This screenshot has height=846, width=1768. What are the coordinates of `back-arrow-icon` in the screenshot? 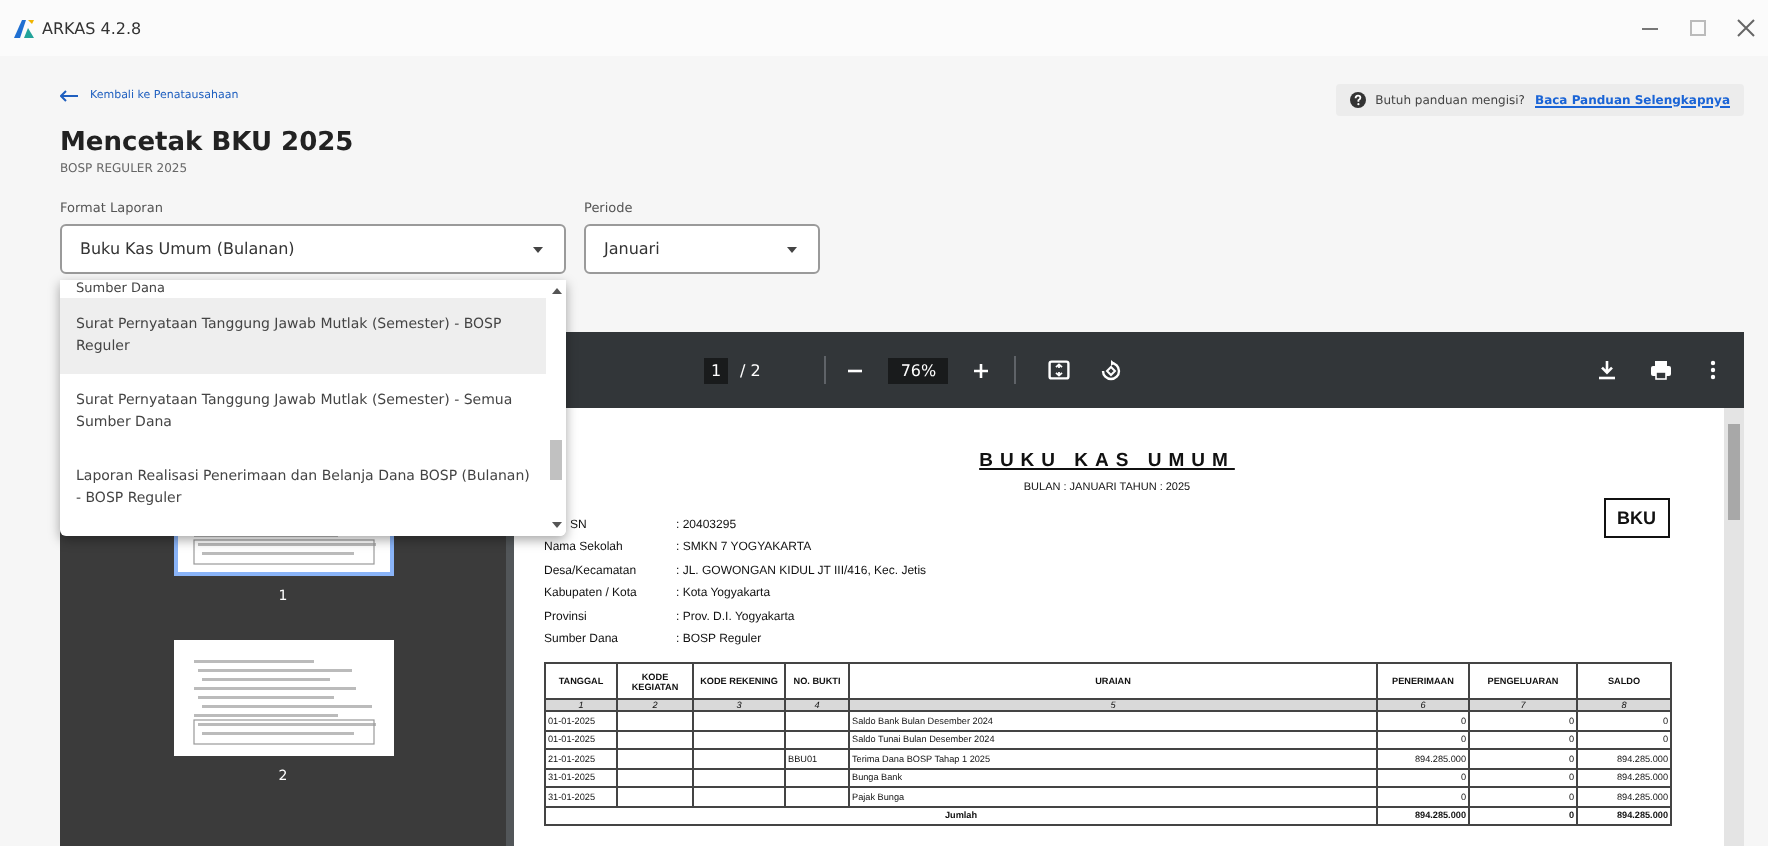 It's located at (69, 96).